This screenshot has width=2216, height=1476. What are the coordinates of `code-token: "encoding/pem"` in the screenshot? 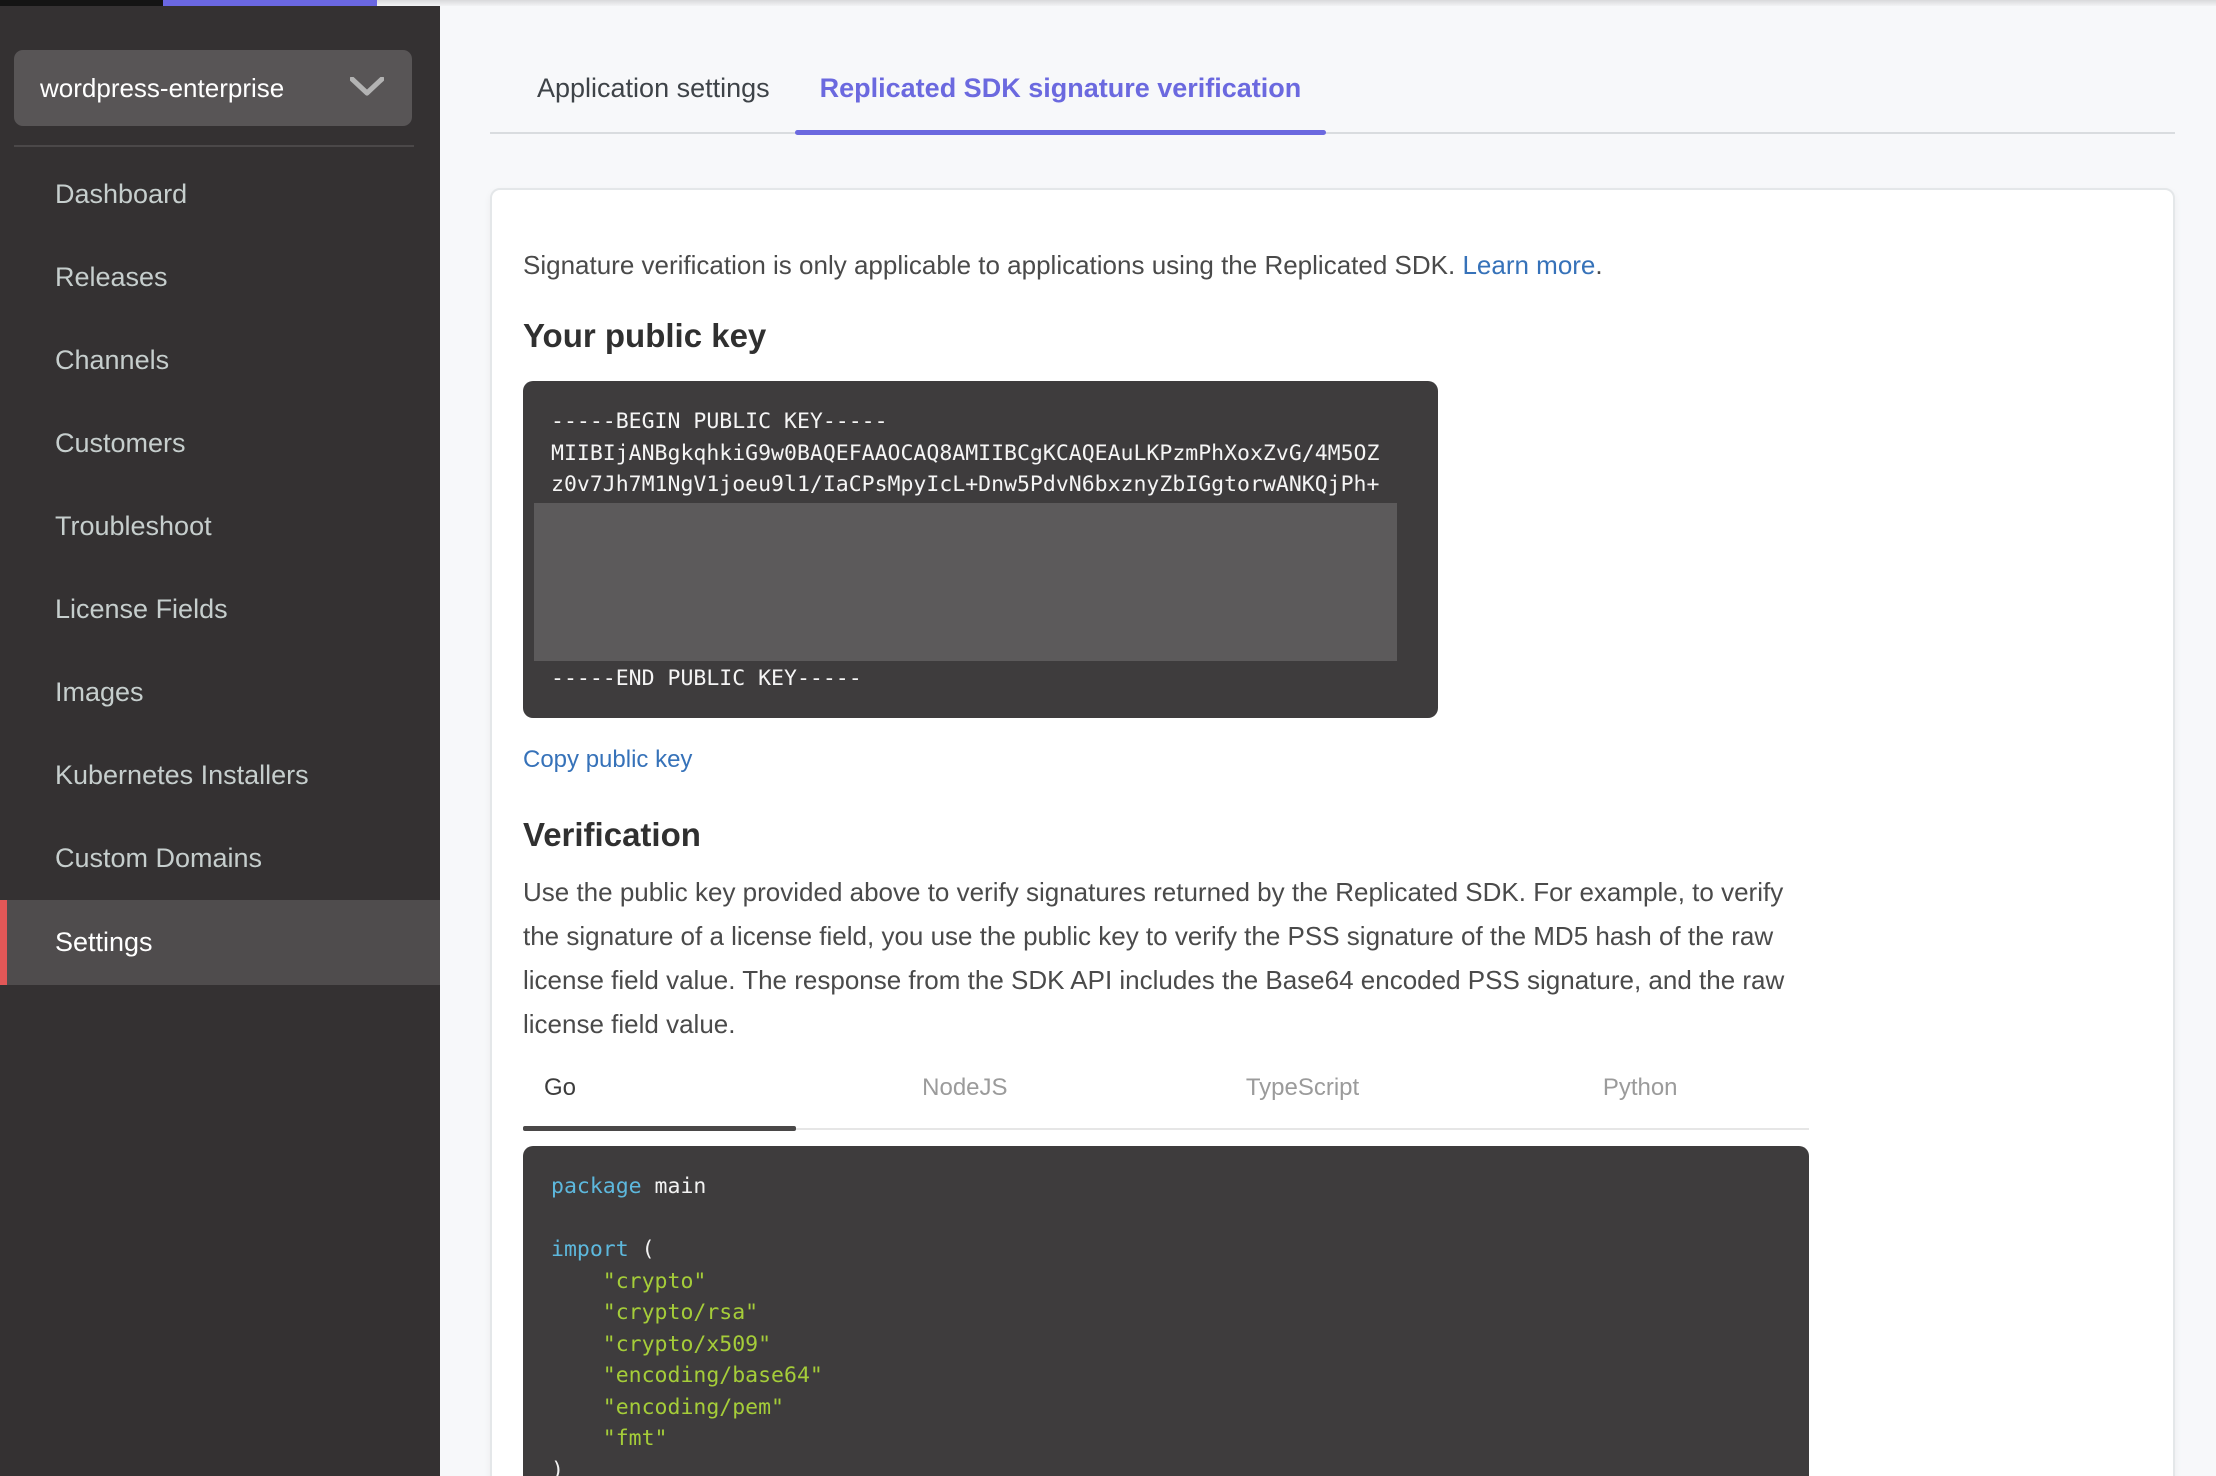 It's located at (667, 1407).